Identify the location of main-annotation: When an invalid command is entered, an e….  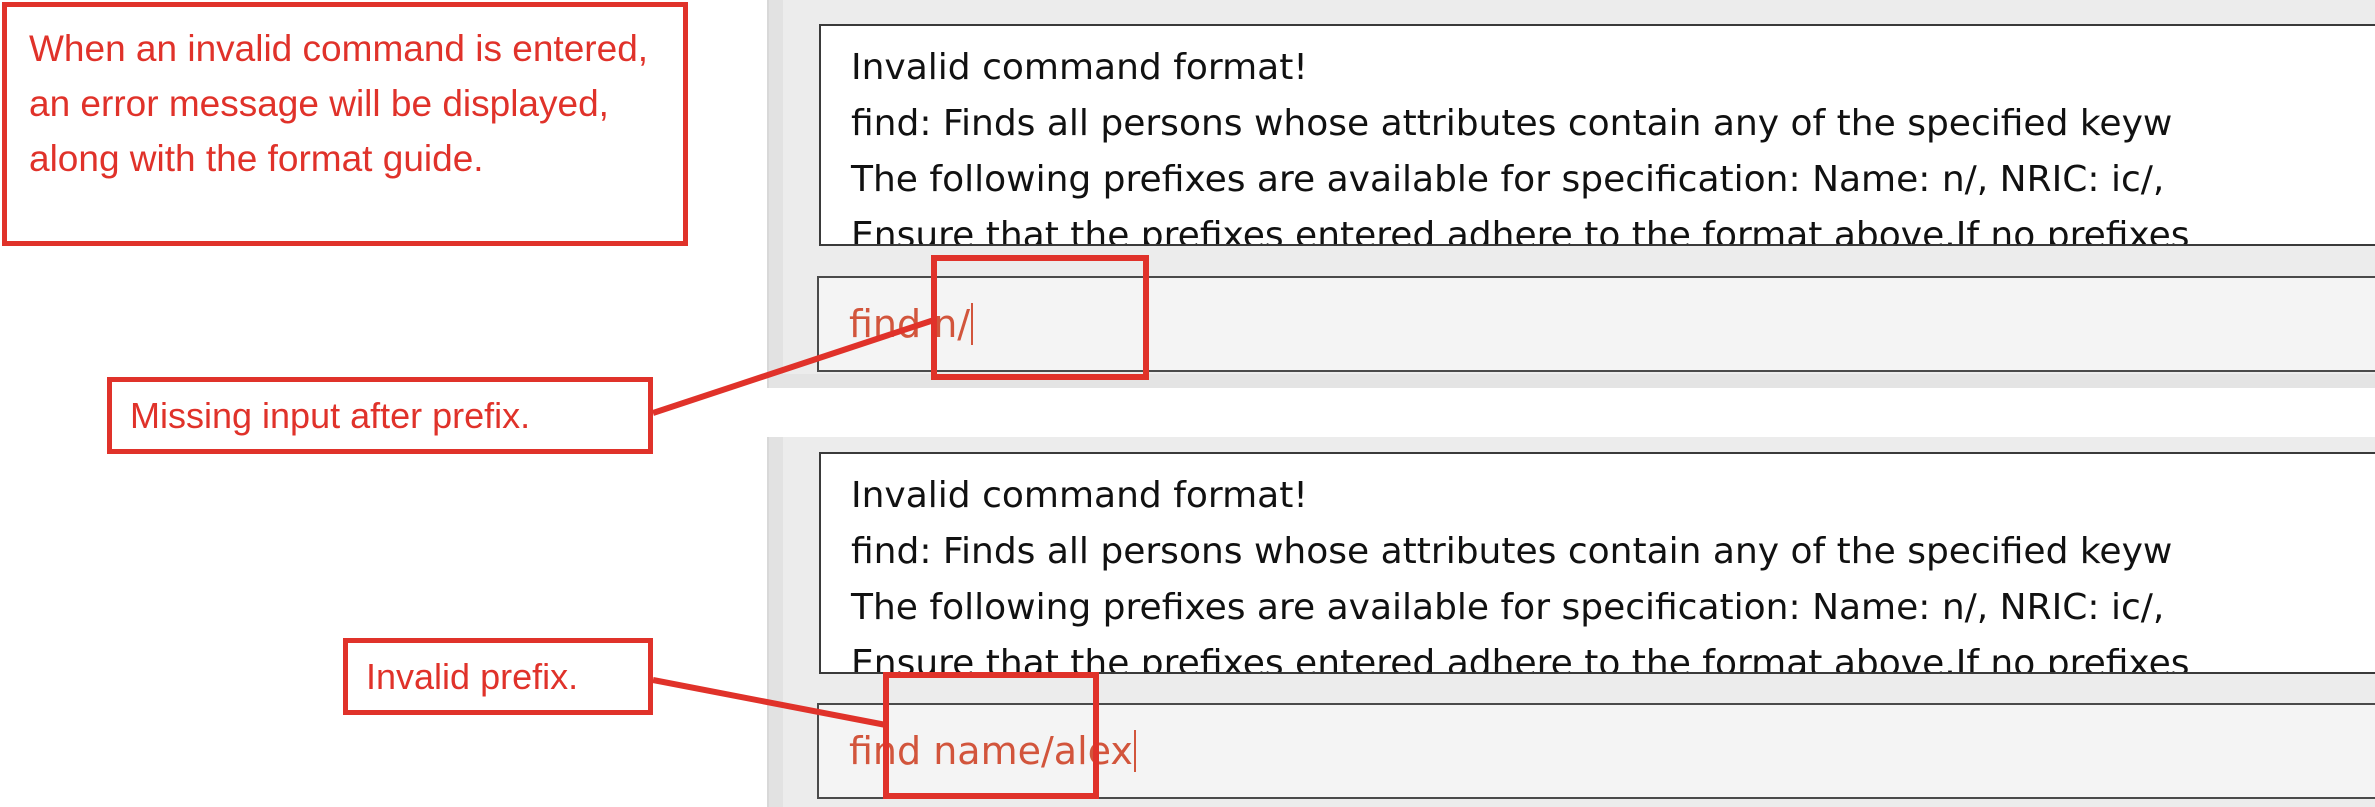
(345, 124).